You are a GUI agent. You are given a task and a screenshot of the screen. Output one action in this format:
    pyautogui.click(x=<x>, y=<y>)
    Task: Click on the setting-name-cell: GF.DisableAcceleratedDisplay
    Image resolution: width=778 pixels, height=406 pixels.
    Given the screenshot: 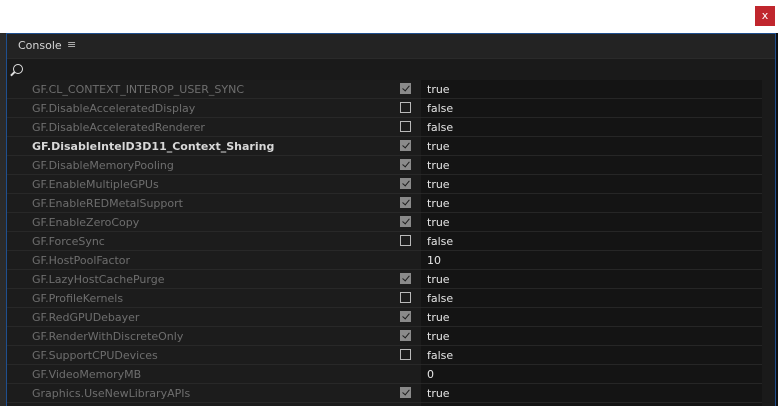 What is the action you would take?
    pyautogui.click(x=200, y=108)
    